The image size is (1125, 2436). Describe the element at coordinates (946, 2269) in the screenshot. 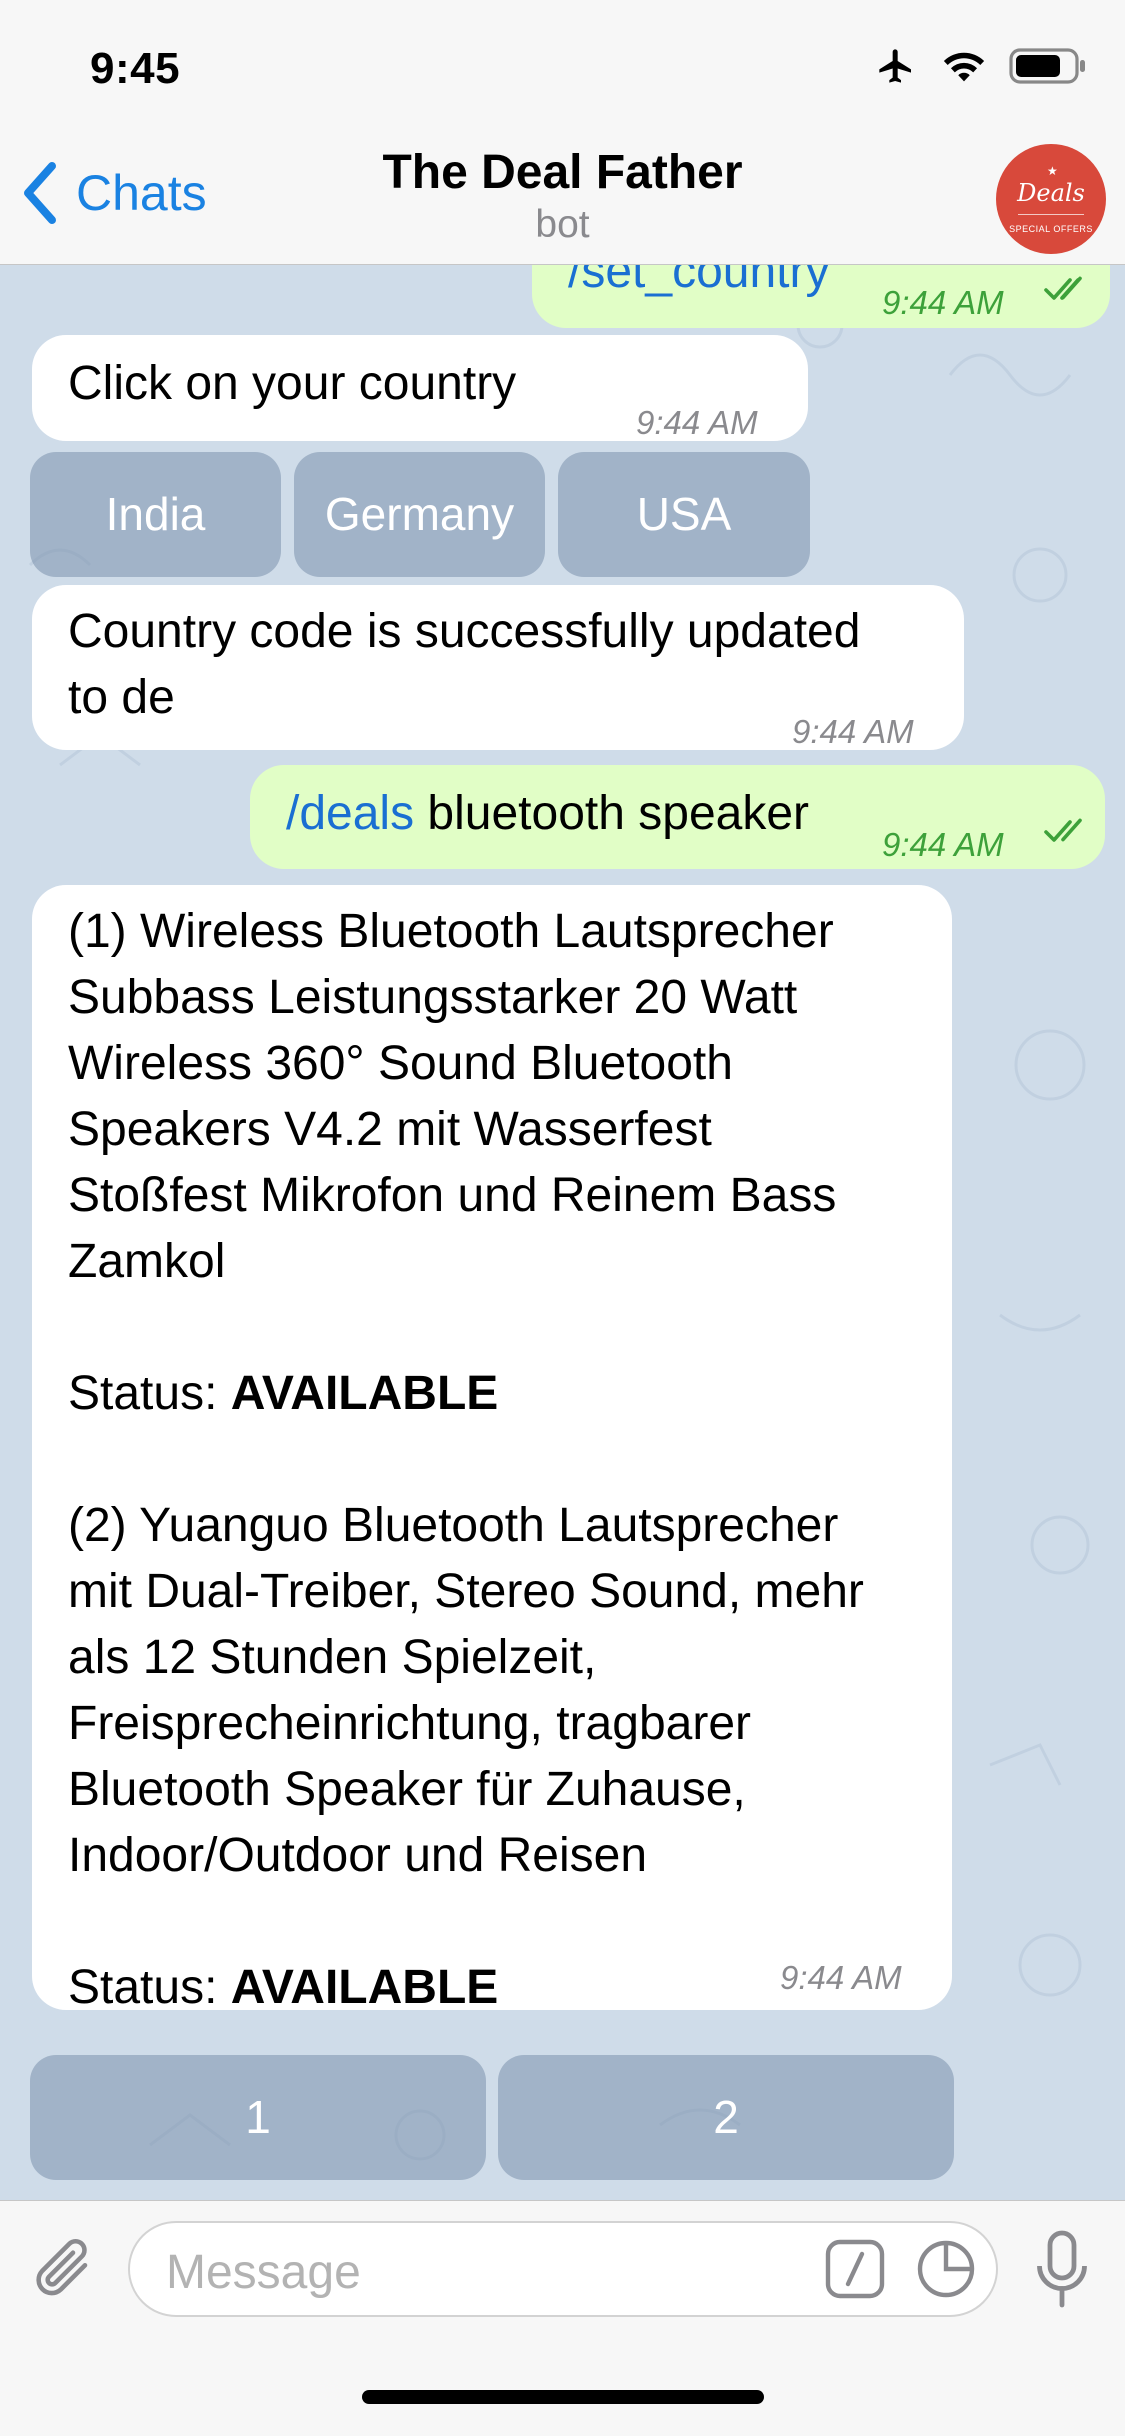

I see `sticker-icon` at that location.